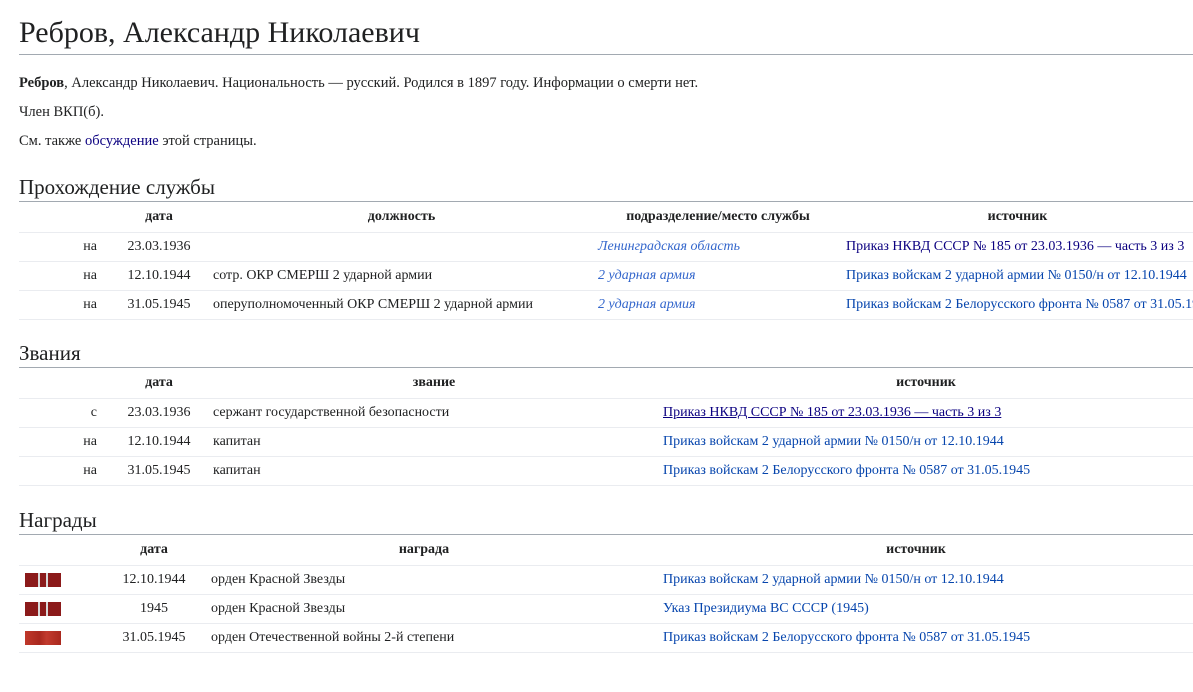 This screenshot has height=692, width=1193. Describe the element at coordinates (159, 276) in the screenshot. I see `service-date: 12.10.1944` at that location.